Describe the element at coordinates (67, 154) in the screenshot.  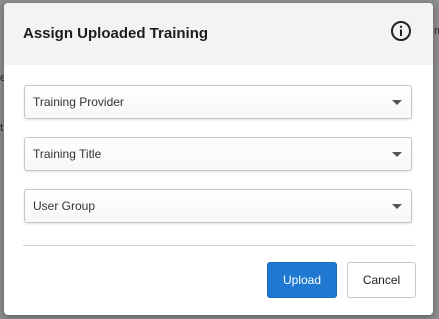
I see `training-title-label: Training Title` at that location.